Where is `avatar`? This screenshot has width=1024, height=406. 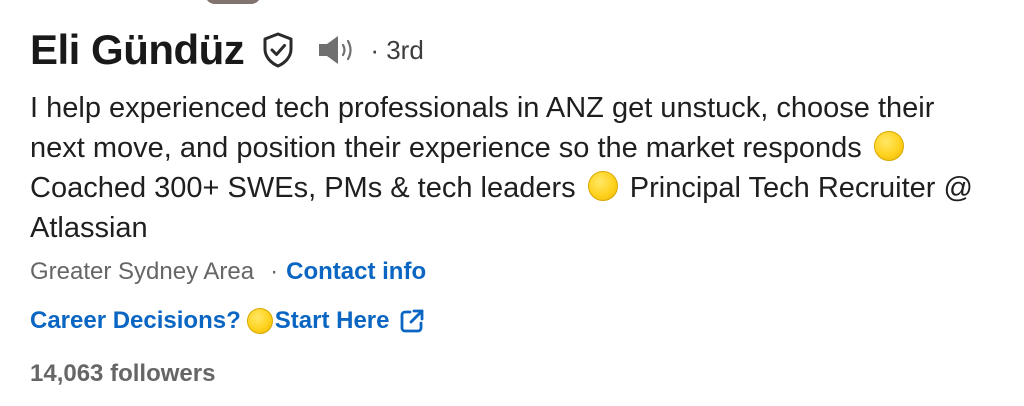
avatar is located at coordinates (233, 2).